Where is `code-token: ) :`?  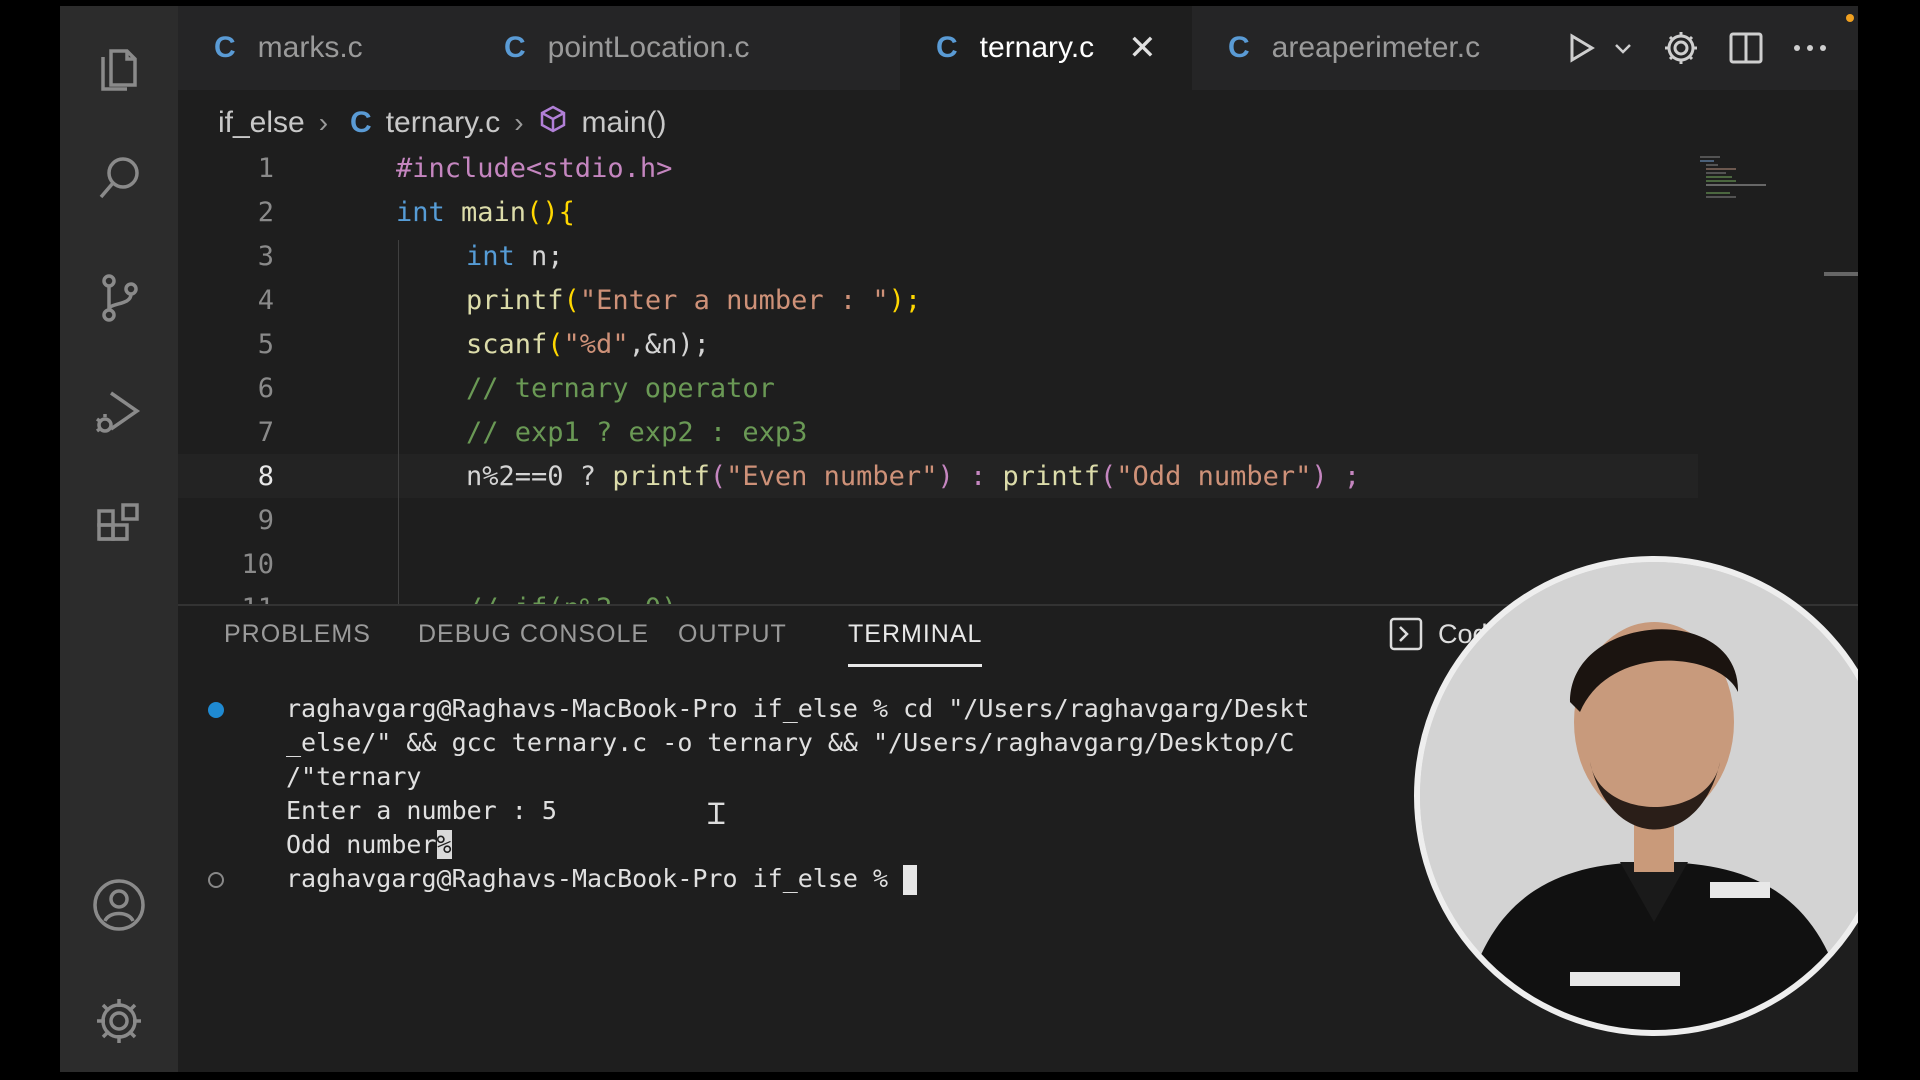 code-token: ) : is located at coordinates (970, 476).